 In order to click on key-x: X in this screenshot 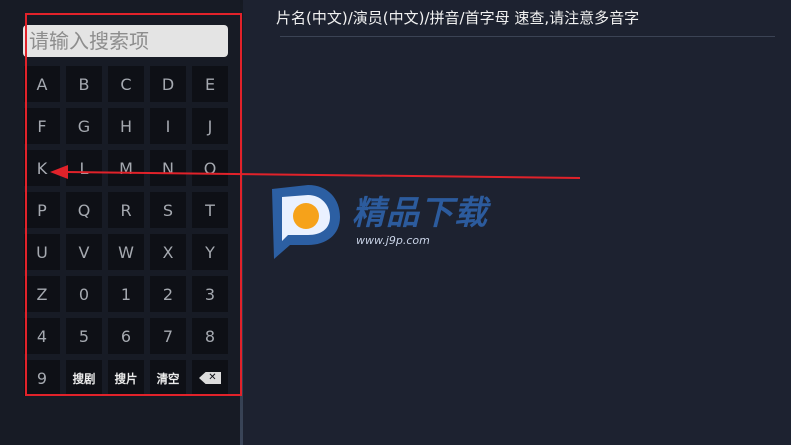, I will do `click(168, 252)`.